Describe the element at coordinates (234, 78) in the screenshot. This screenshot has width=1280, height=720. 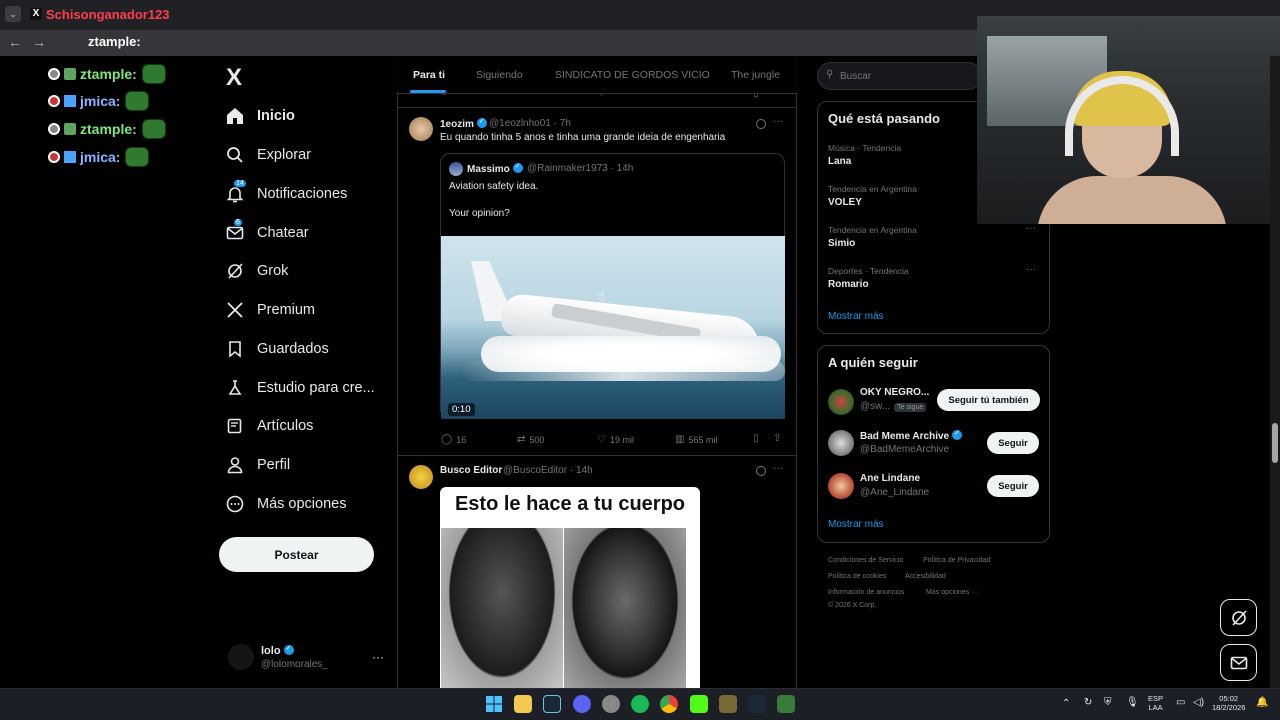
I see `x-logo-icon: X` at that location.